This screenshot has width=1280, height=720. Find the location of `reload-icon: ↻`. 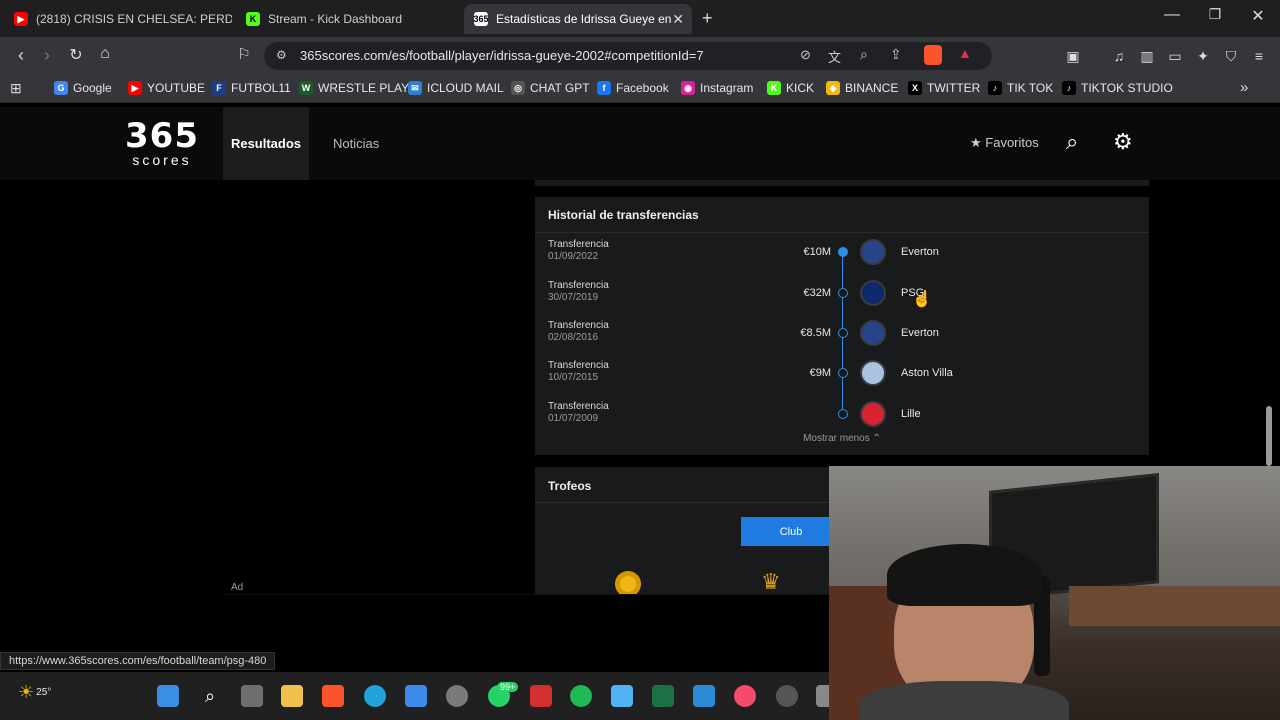

reload-icon: ↻ is located at coordinates (76, 55).